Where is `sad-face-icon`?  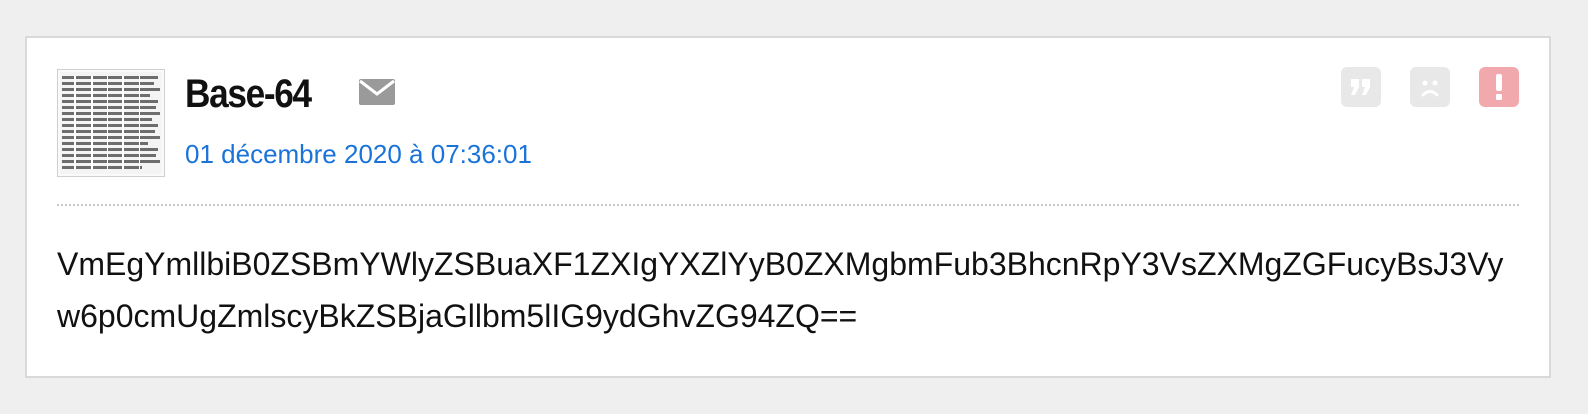
sad-face-icon is located at coordinates (1430, 88).